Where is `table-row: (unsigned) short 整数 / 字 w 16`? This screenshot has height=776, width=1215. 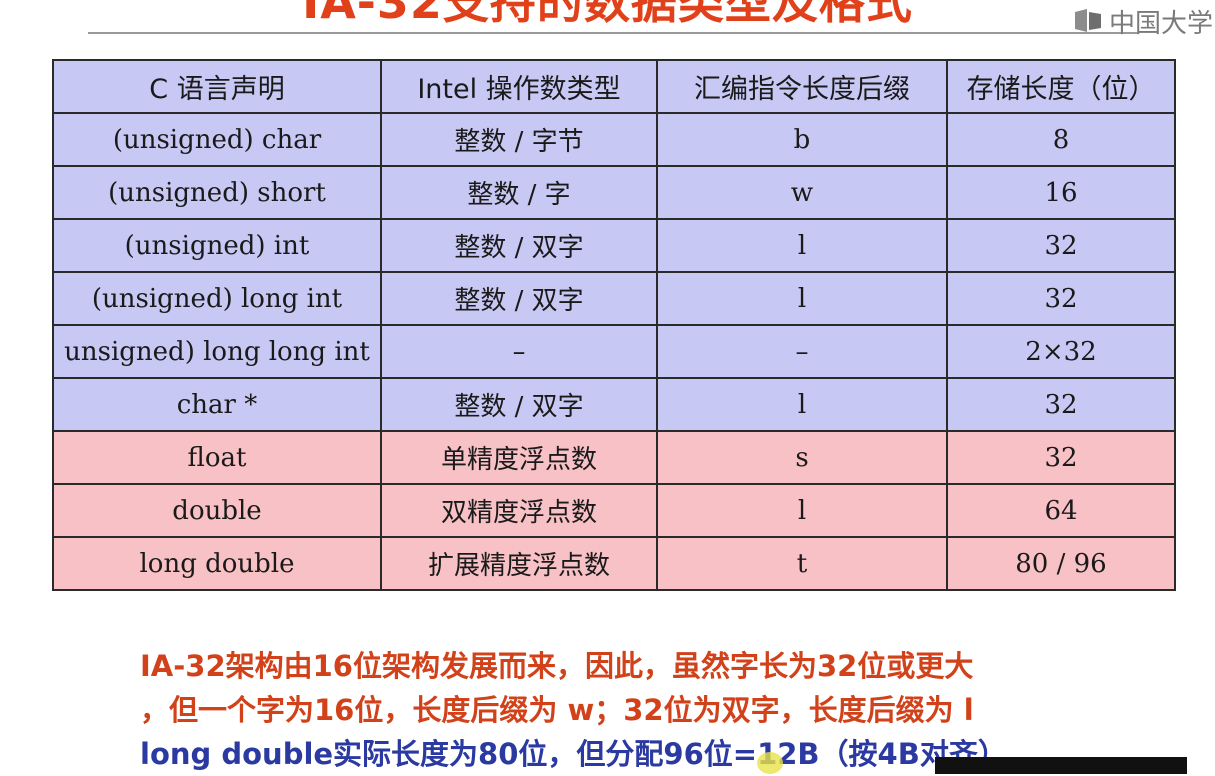 table-row: (unsigned) short 整数 / 字 w 16 is located at coordinates (614, 192).